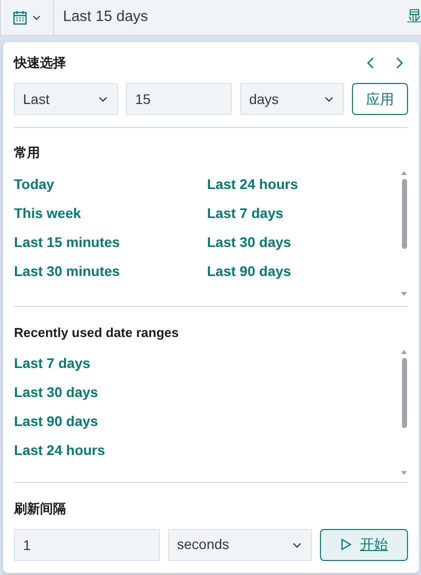 Image resolution: width=421 pixels, height=575 pixels. Describe the element at coordinates (97, 333) in the screenshot. I see `section-title: Recently used date ranges` at that location.